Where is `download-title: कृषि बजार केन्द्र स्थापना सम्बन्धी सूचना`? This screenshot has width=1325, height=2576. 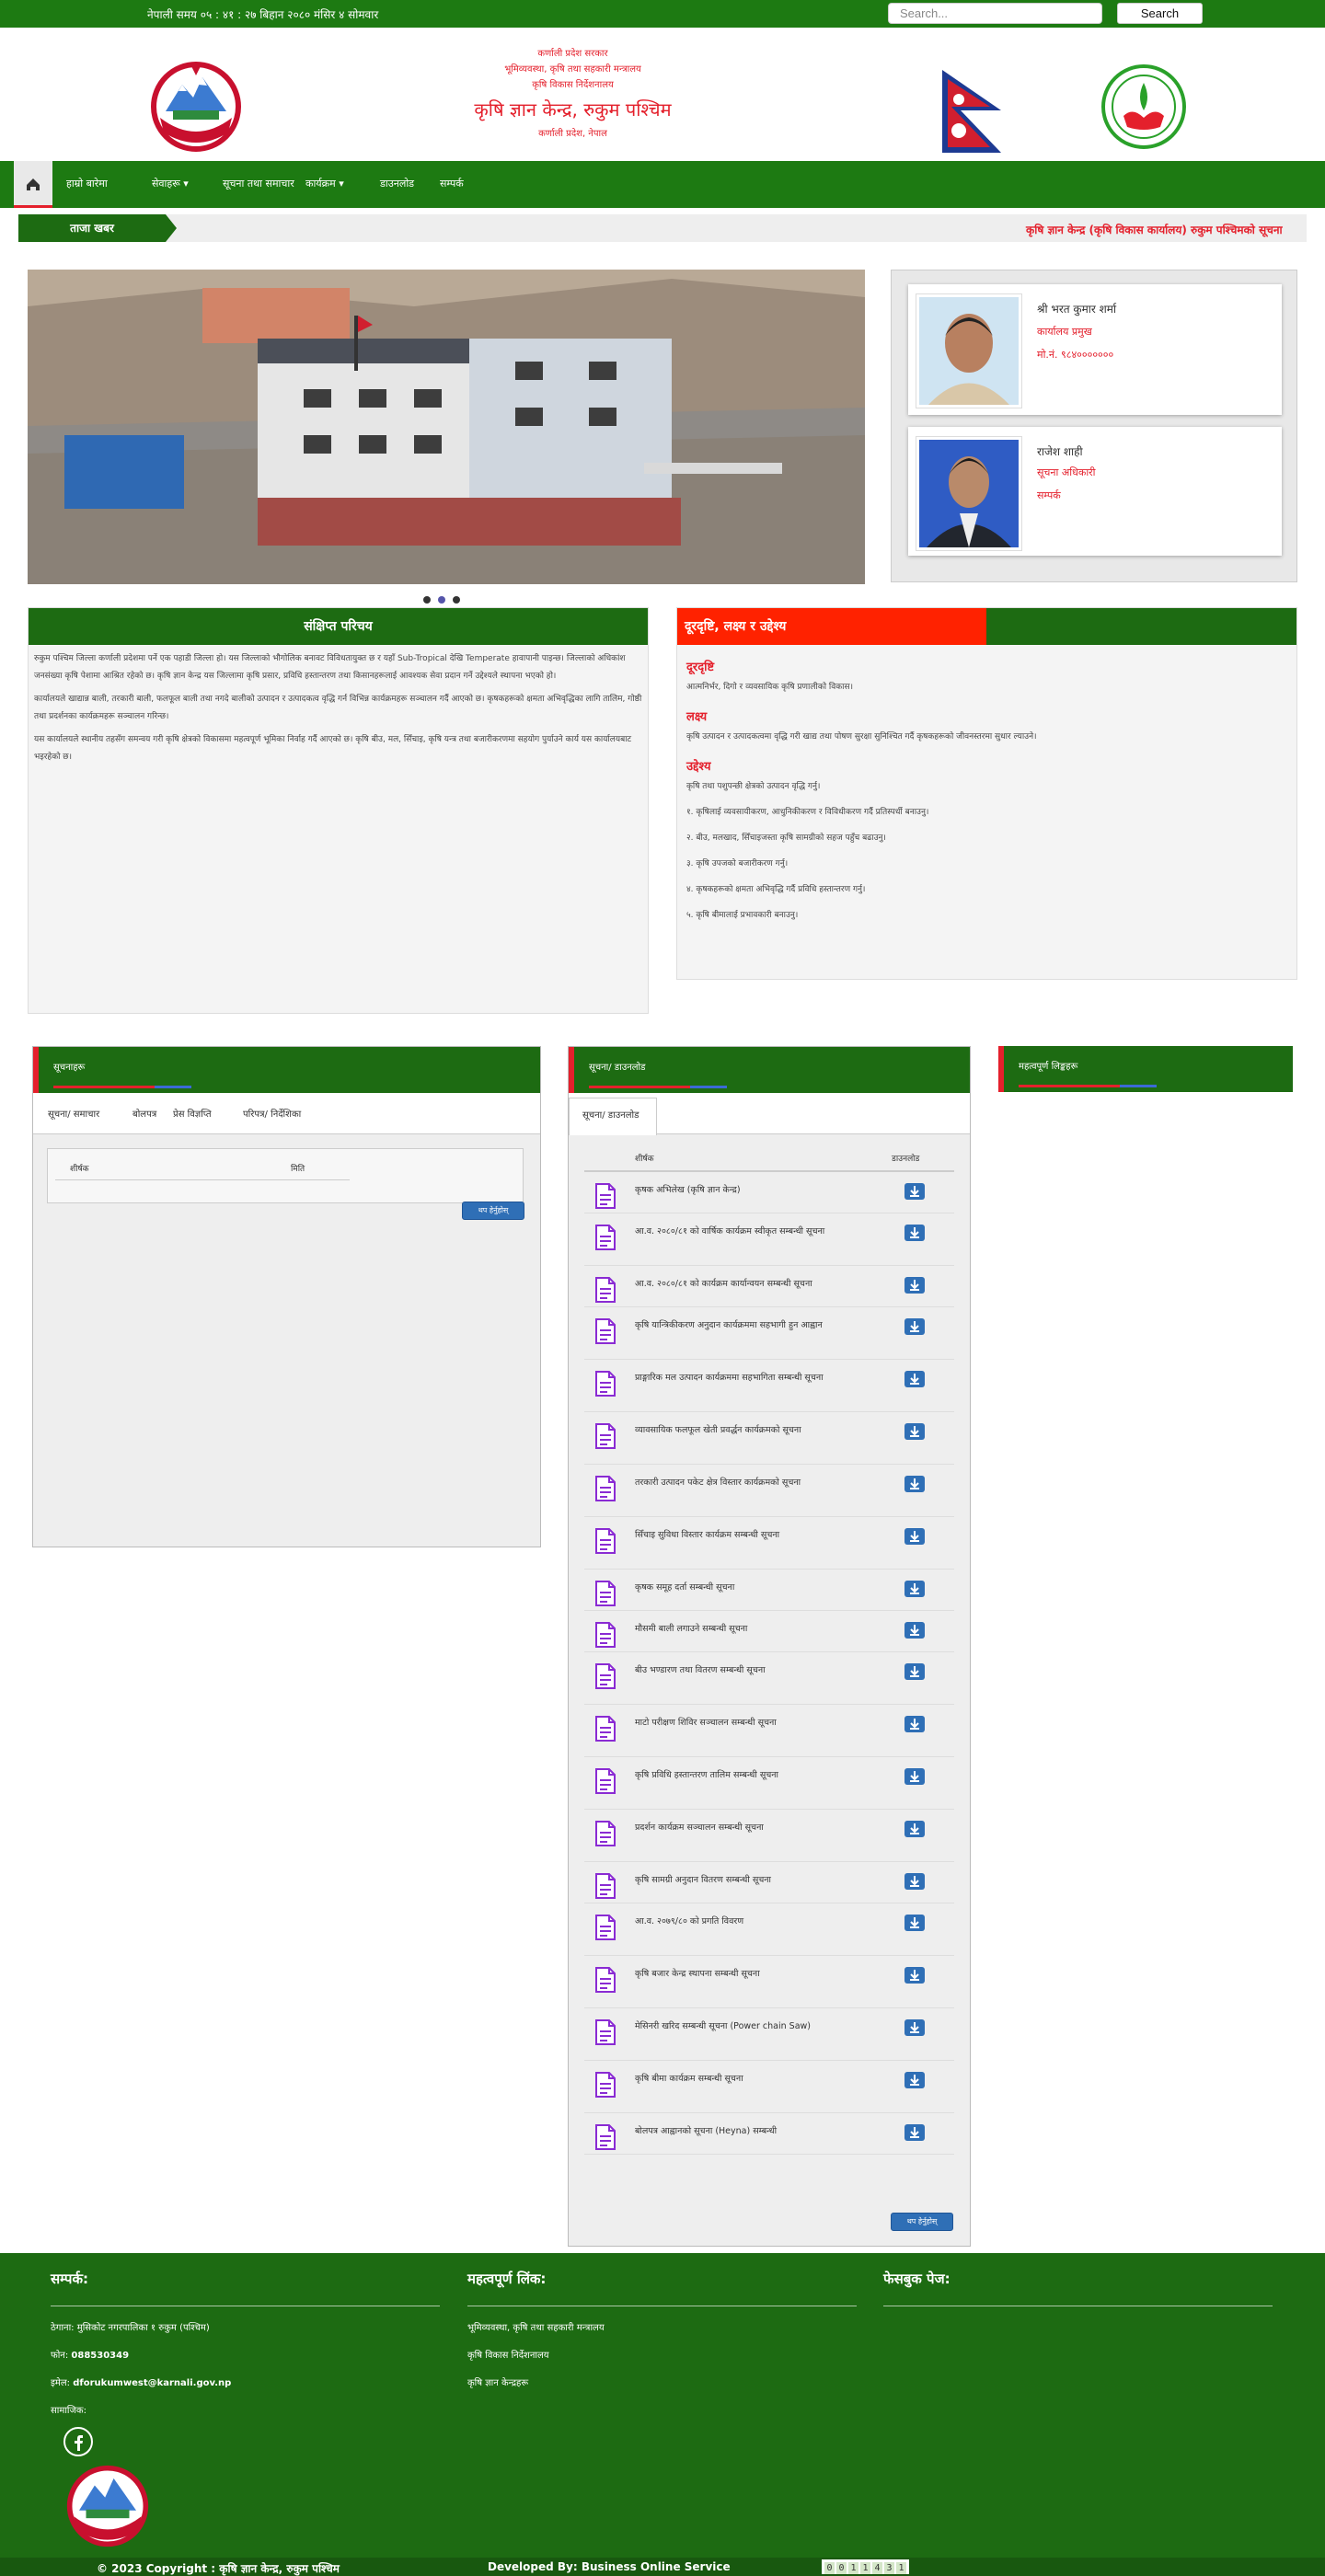 download-title: कृषि बजार केन्द्र स्थापना सम्बन्धी सूचना is located at coordinates (759, 1974).